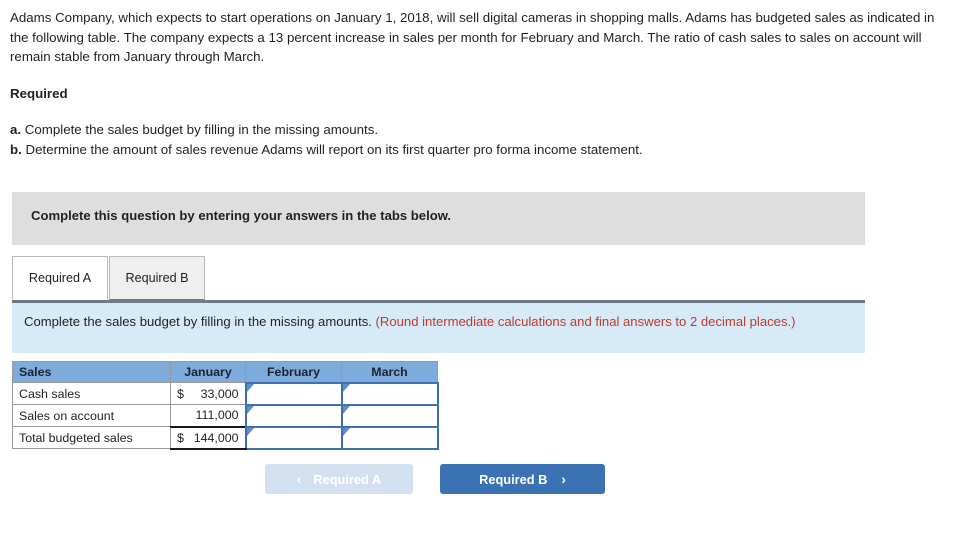  What do you see at coordinates (91, 415) in the screenshot?
I see `row-label-sales-on-account: Sales on account` at bounding box center [91, 415].